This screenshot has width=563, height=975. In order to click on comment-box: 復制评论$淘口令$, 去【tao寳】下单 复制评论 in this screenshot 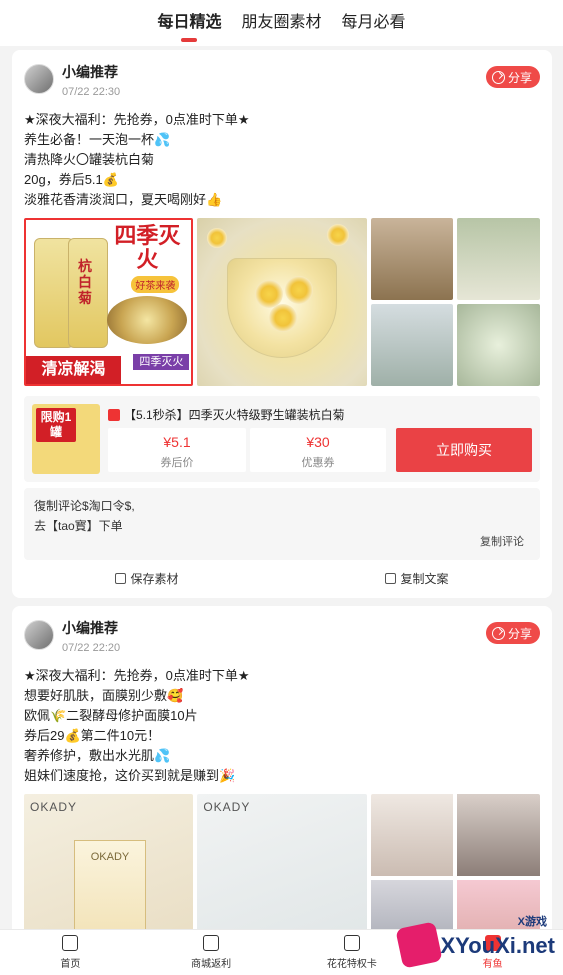, I will do `click(282, 524)`.